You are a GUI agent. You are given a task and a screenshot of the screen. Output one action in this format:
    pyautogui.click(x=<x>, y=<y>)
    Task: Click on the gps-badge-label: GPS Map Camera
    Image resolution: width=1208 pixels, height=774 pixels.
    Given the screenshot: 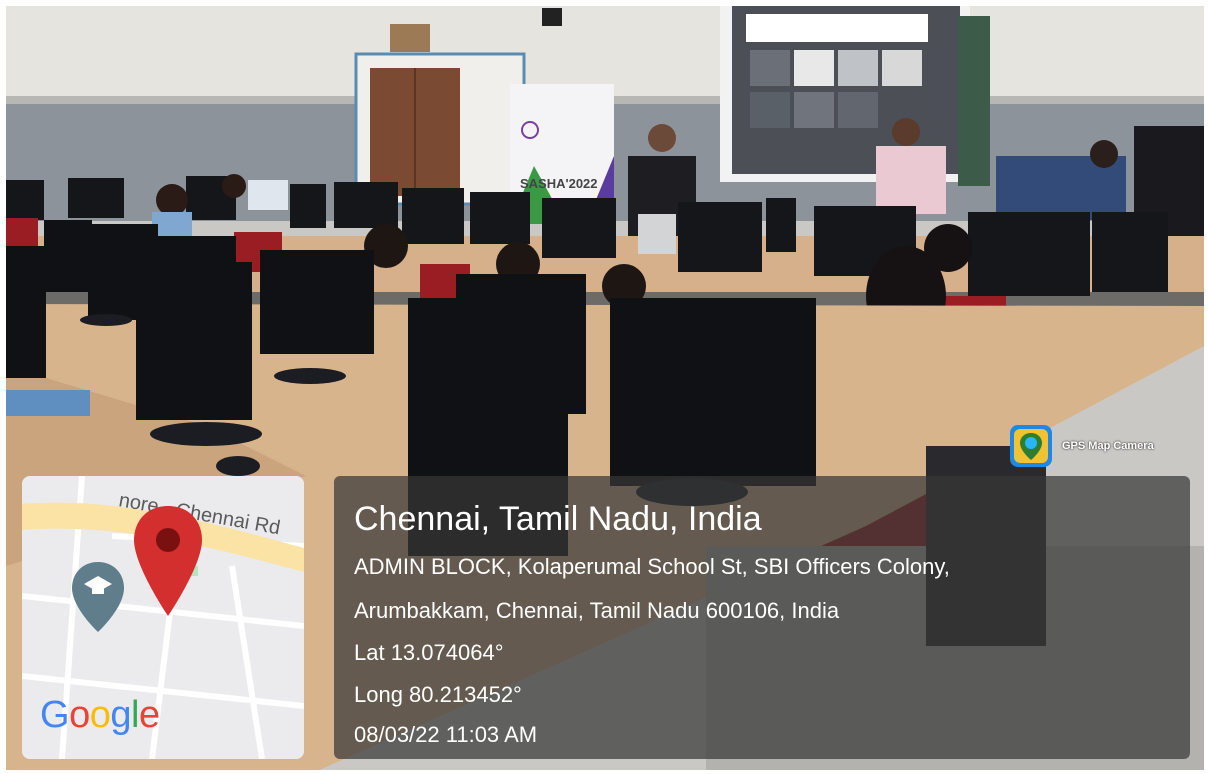 What is the action you would take?
    pyautogui.click(x=1108, y=446)
    